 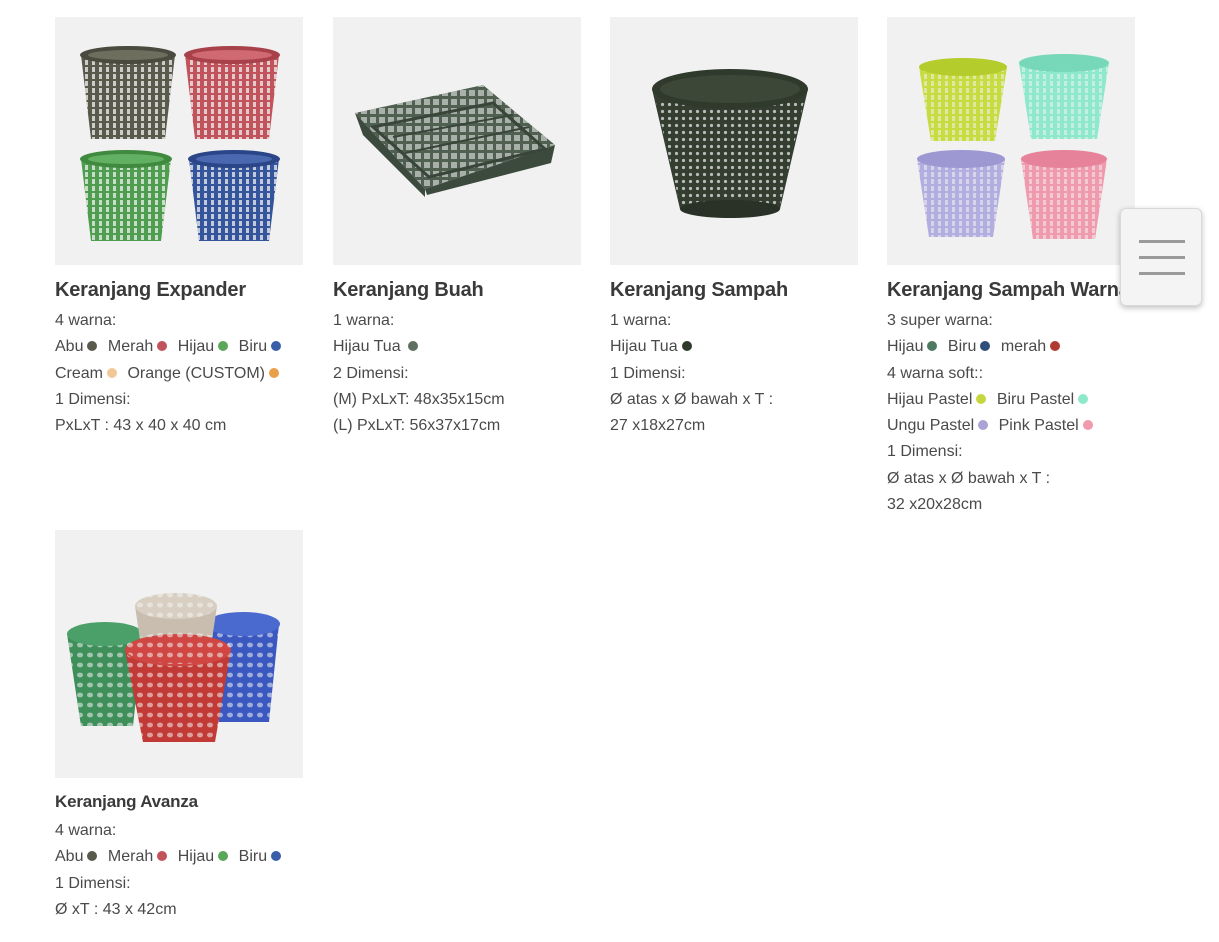 What do you see at coordinates (734, 321) in the screenshot?
I see `desc-line: 1 warna:` at bounding box center [734, 321].